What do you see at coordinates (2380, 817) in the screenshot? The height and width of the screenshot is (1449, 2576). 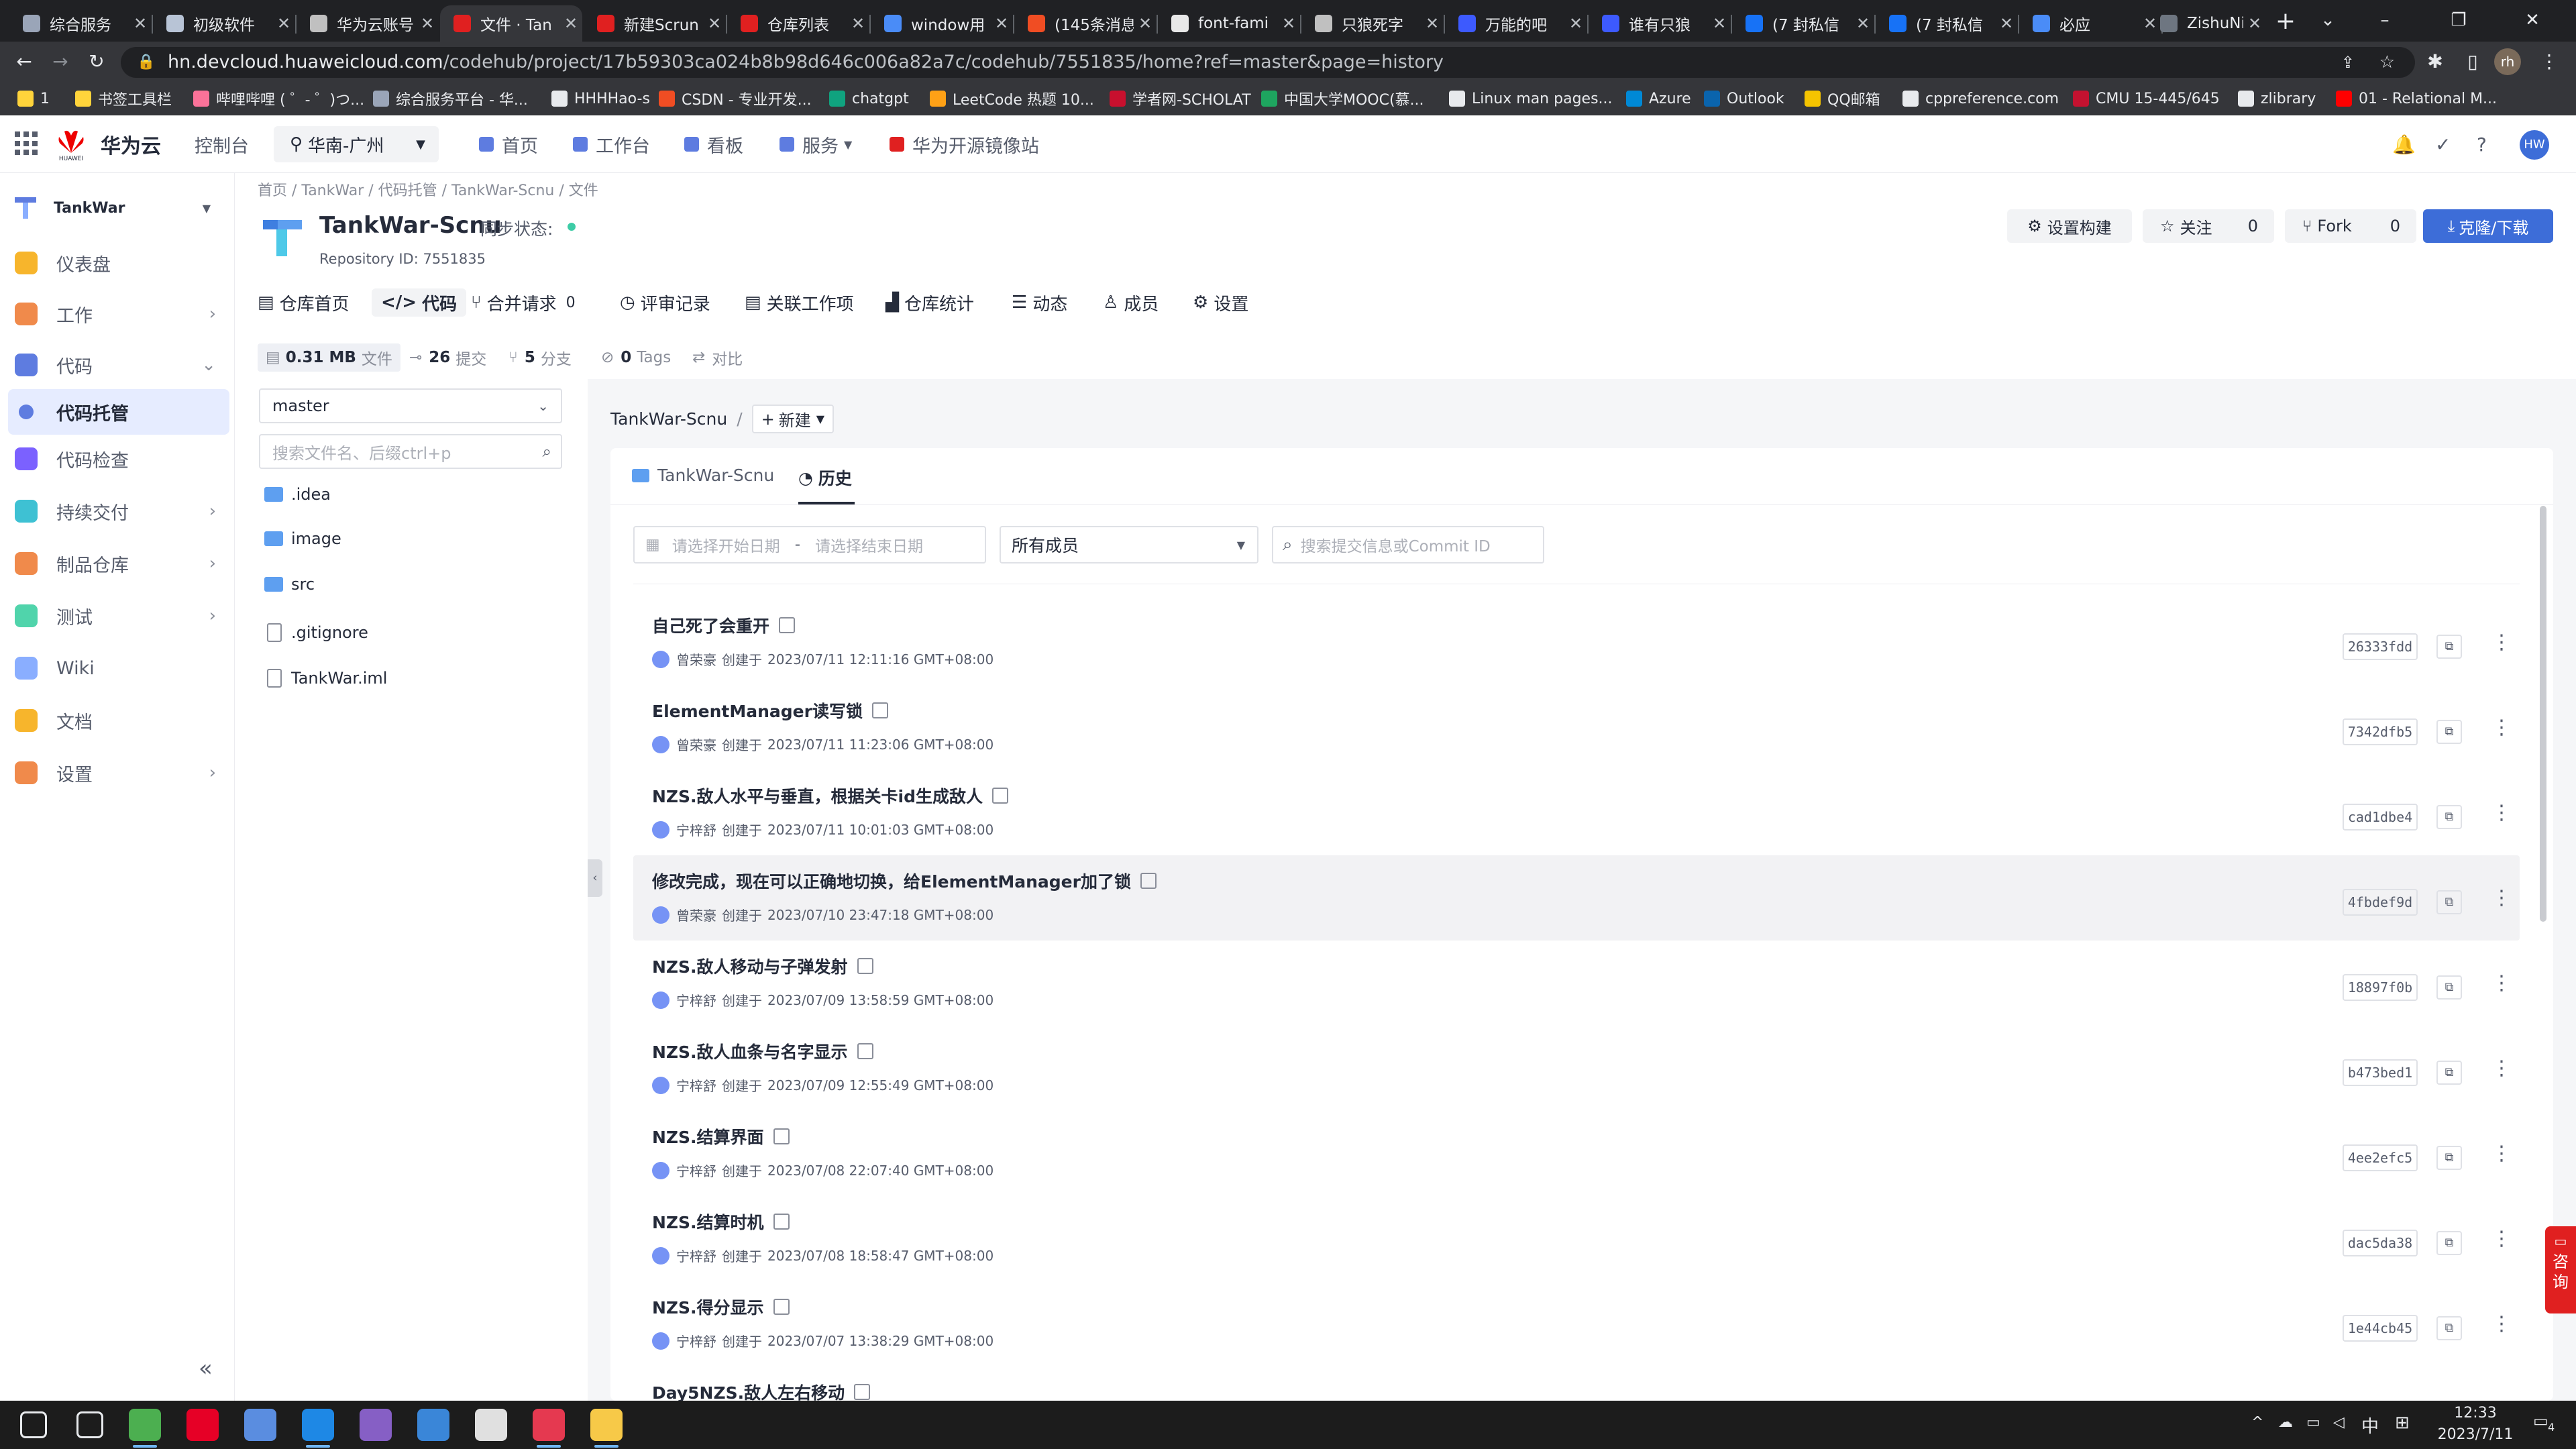 I see `commit-hash: cad1dbe4` at bounding box center [2380, 817].